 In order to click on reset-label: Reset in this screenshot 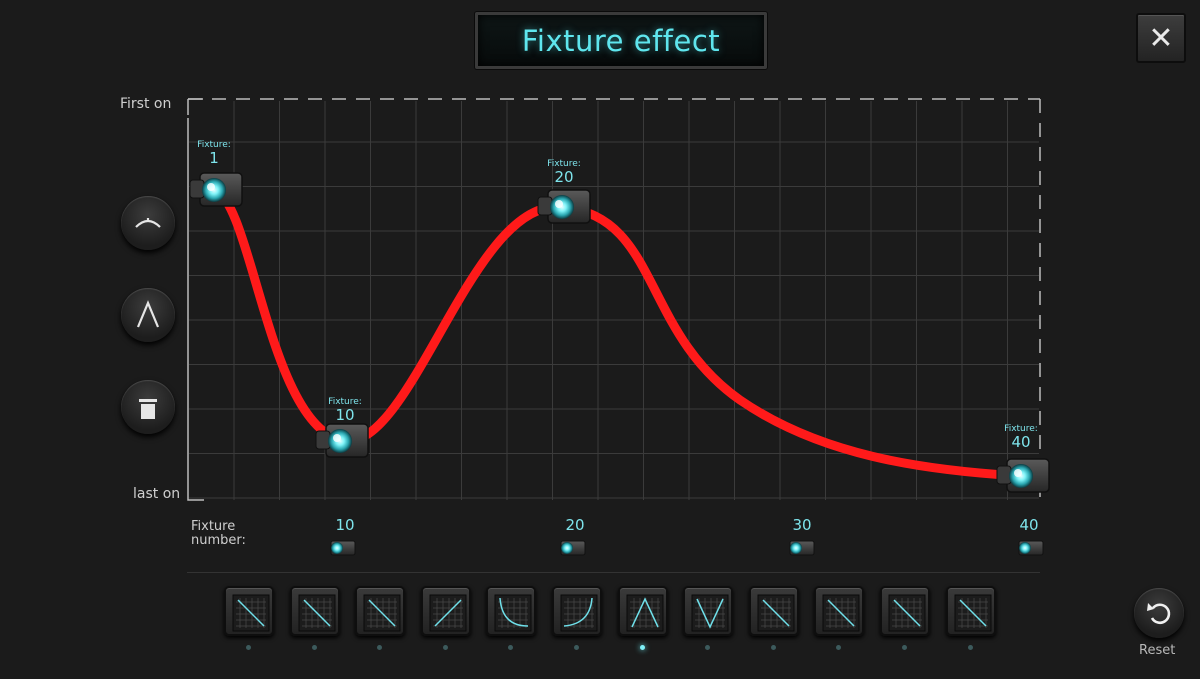, I will do `click(1157, 650)`.